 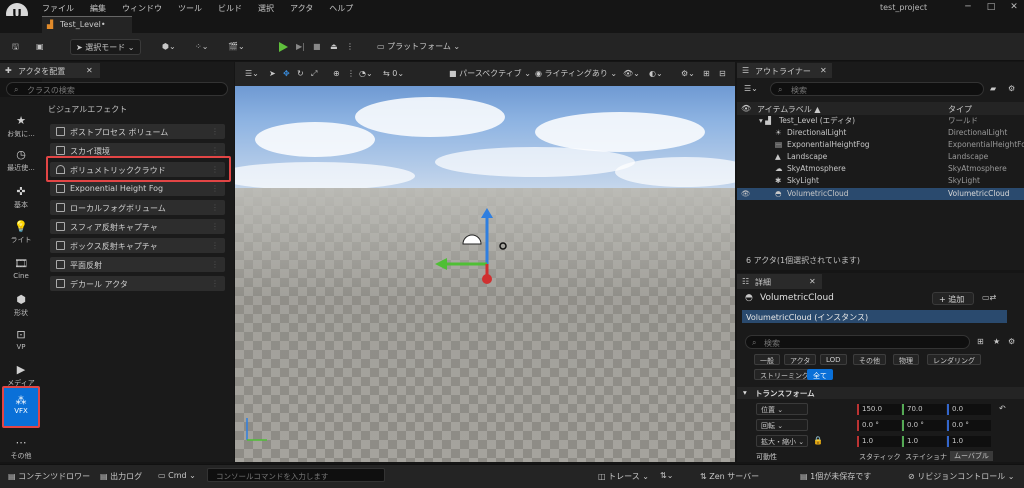 What do you see at coordinates (137, 264) in the screenshot?
I see `place-item-planar-reflection: 平面反射 ⋮` at bounding box center [137, 264].